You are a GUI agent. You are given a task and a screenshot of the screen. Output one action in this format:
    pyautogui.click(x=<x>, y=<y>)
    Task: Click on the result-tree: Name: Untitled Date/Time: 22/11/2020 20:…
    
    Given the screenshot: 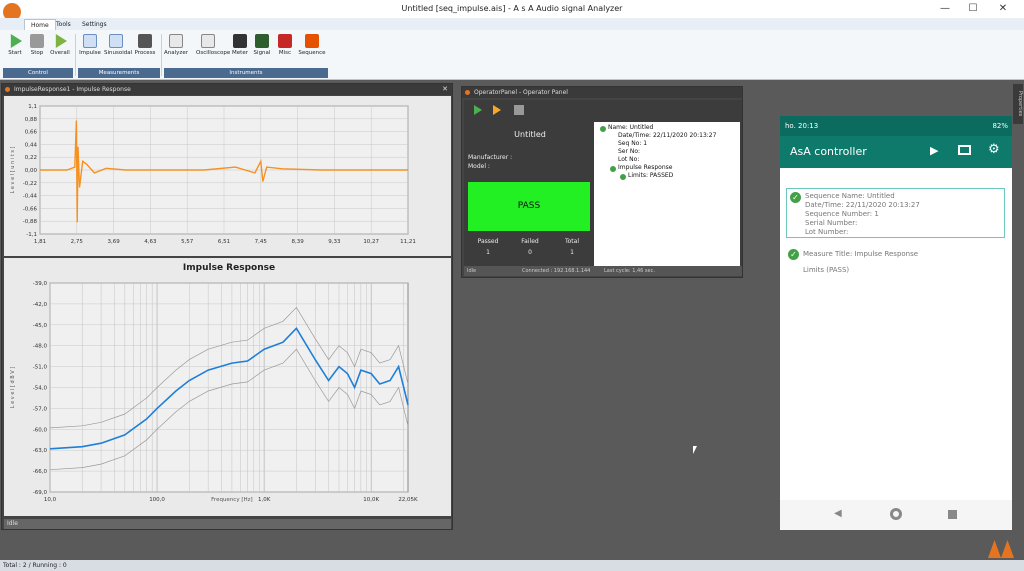 What is the action you would take?
    pyautogui.click(x=667, y=194)
    